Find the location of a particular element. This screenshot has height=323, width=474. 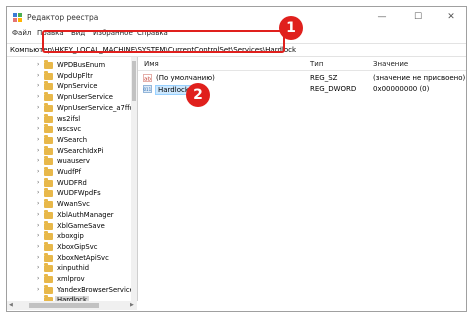

window-title: Редактор реестра is located at coordinates (63, 17).